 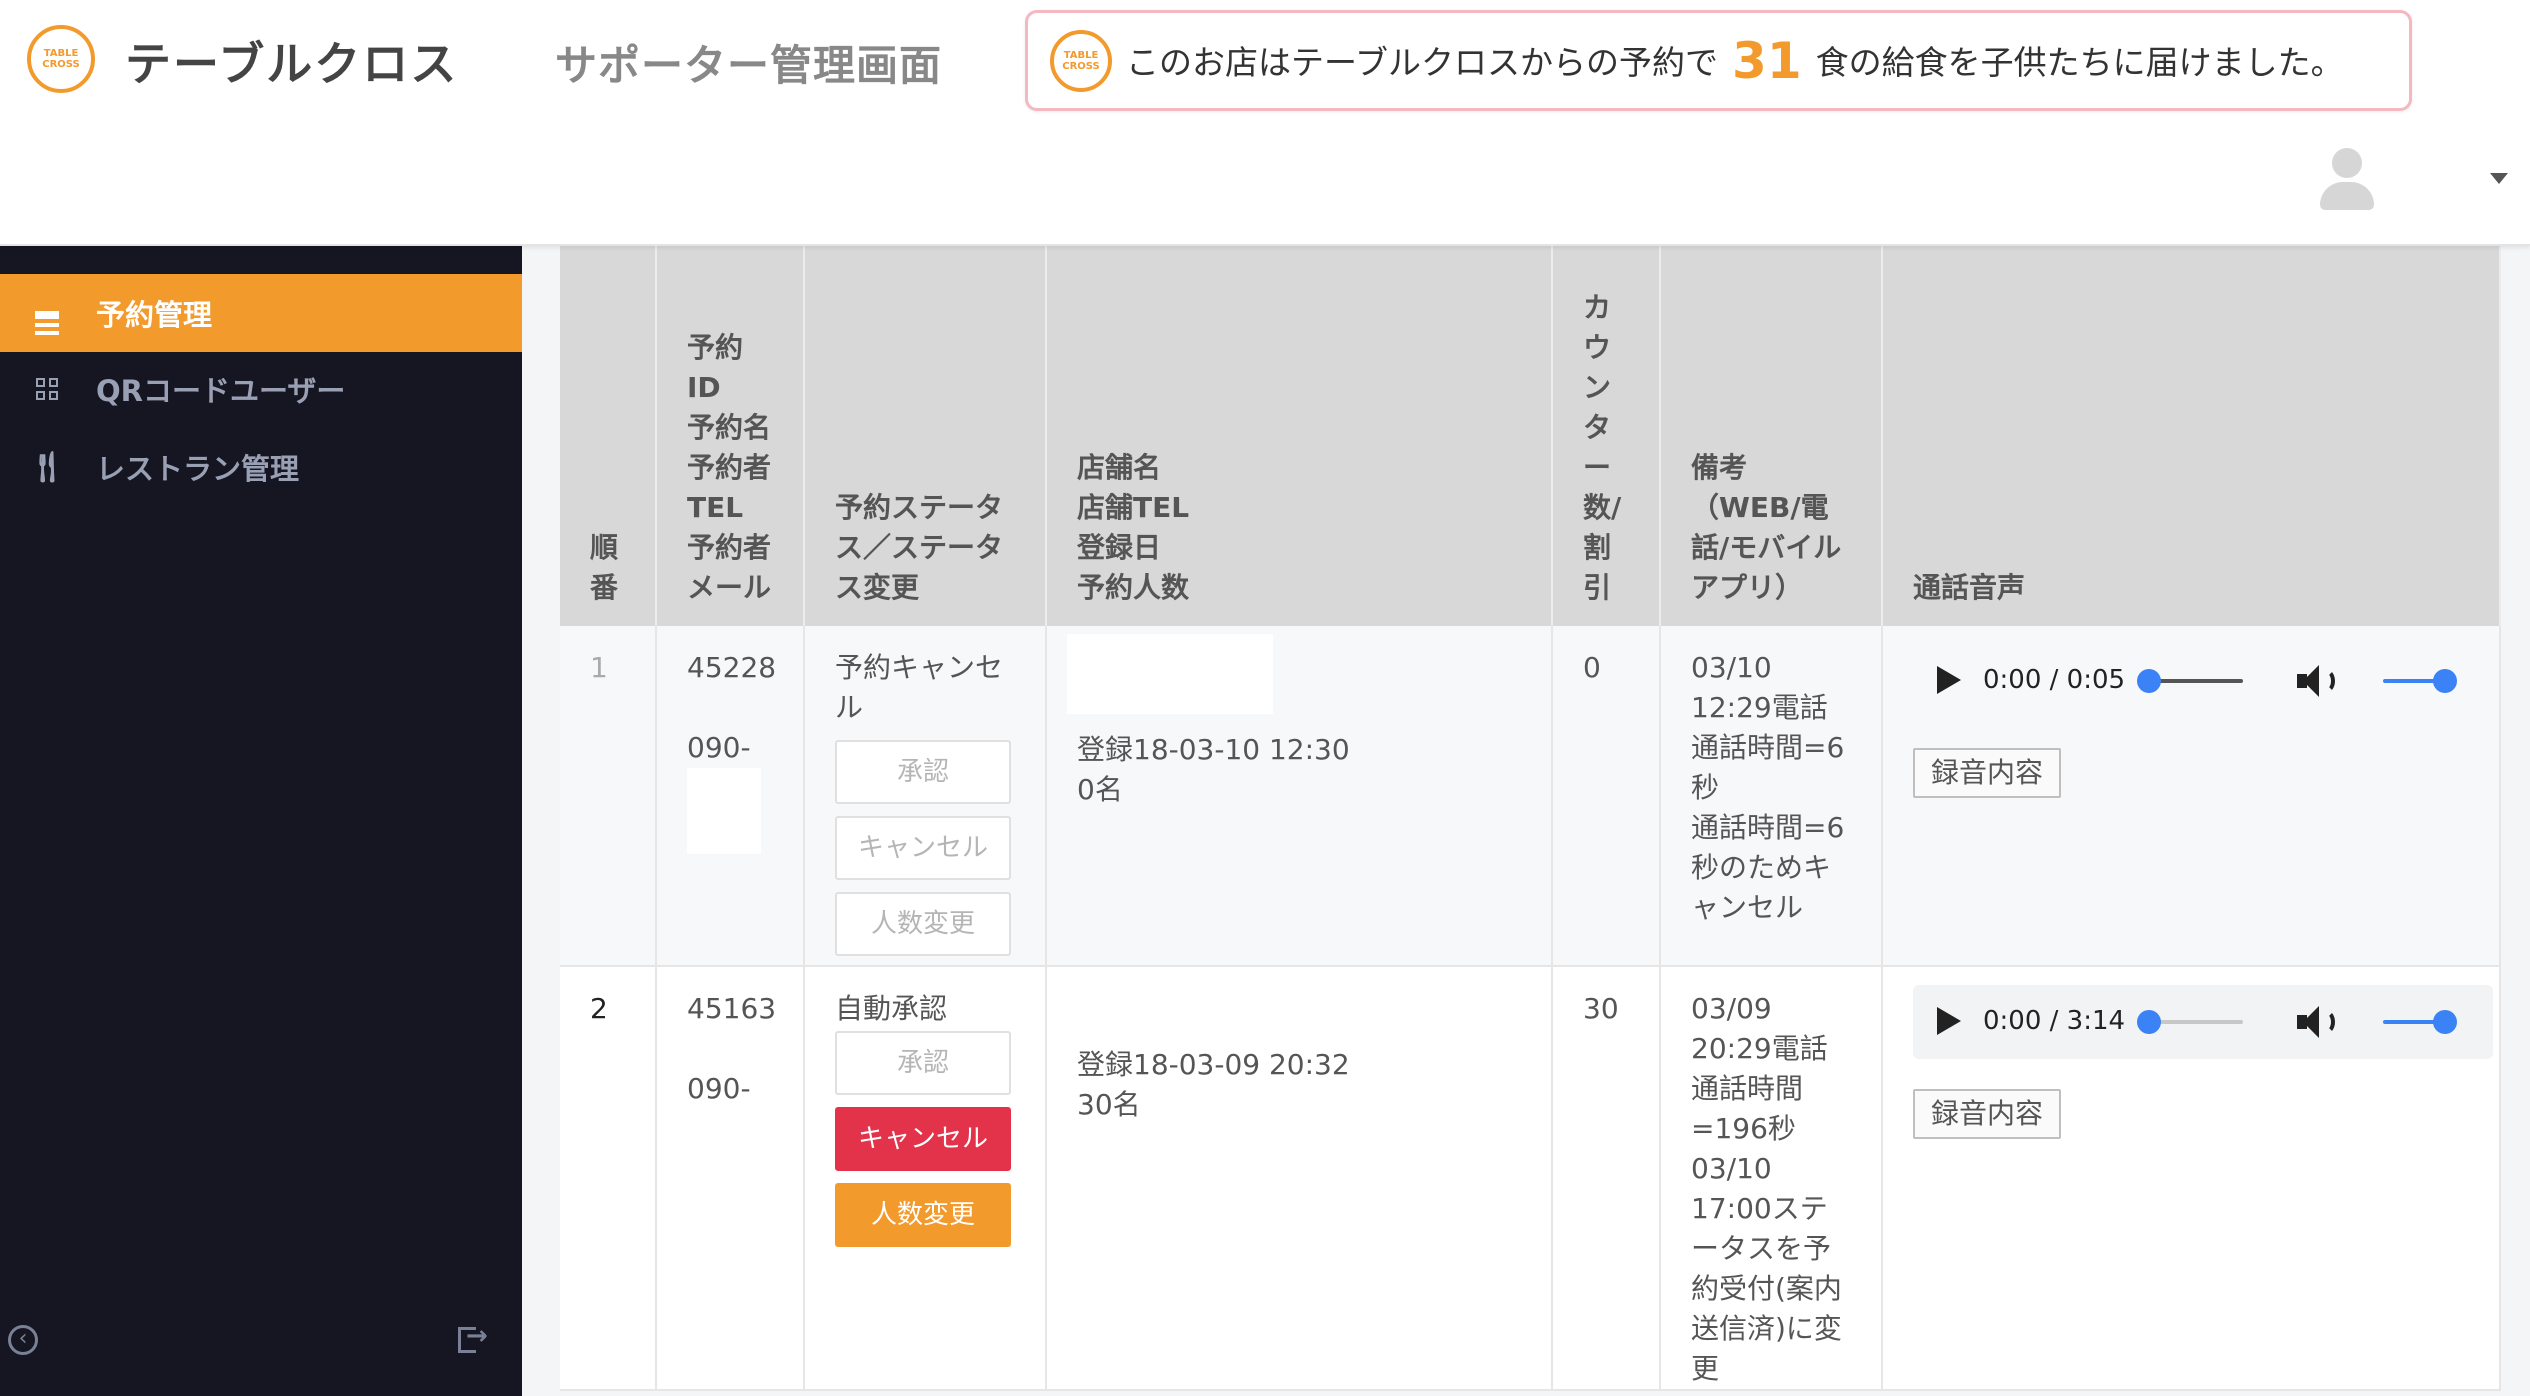 I want to click on row-reservation: 45163 090-, so click(x=730, y=1178).